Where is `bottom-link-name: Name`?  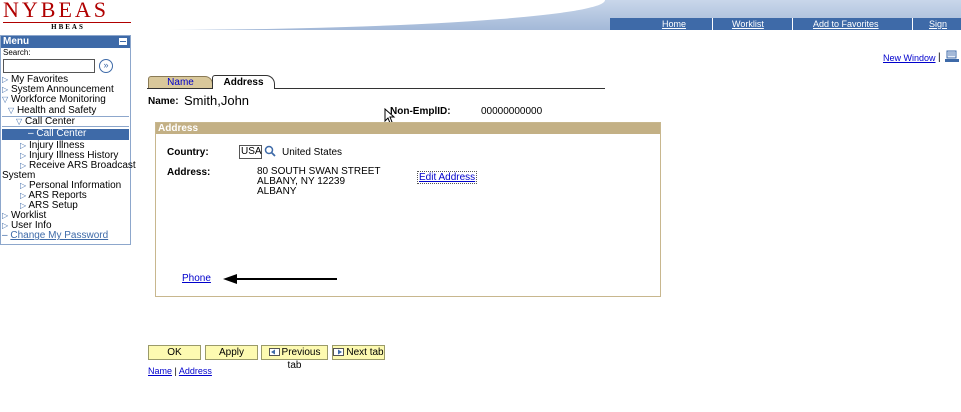
bottom-link-name: Name is located at coordinates (160, 371).